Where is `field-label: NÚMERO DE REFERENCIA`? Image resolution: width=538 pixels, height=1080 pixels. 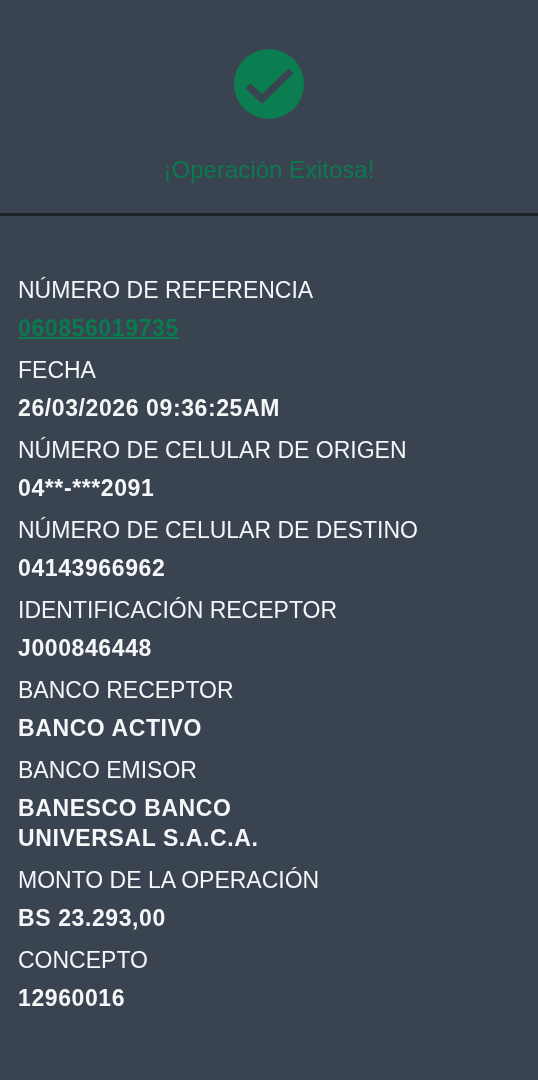 field-label: NÚMERO DE REFERENCIA is located at coordinates (166, 290).